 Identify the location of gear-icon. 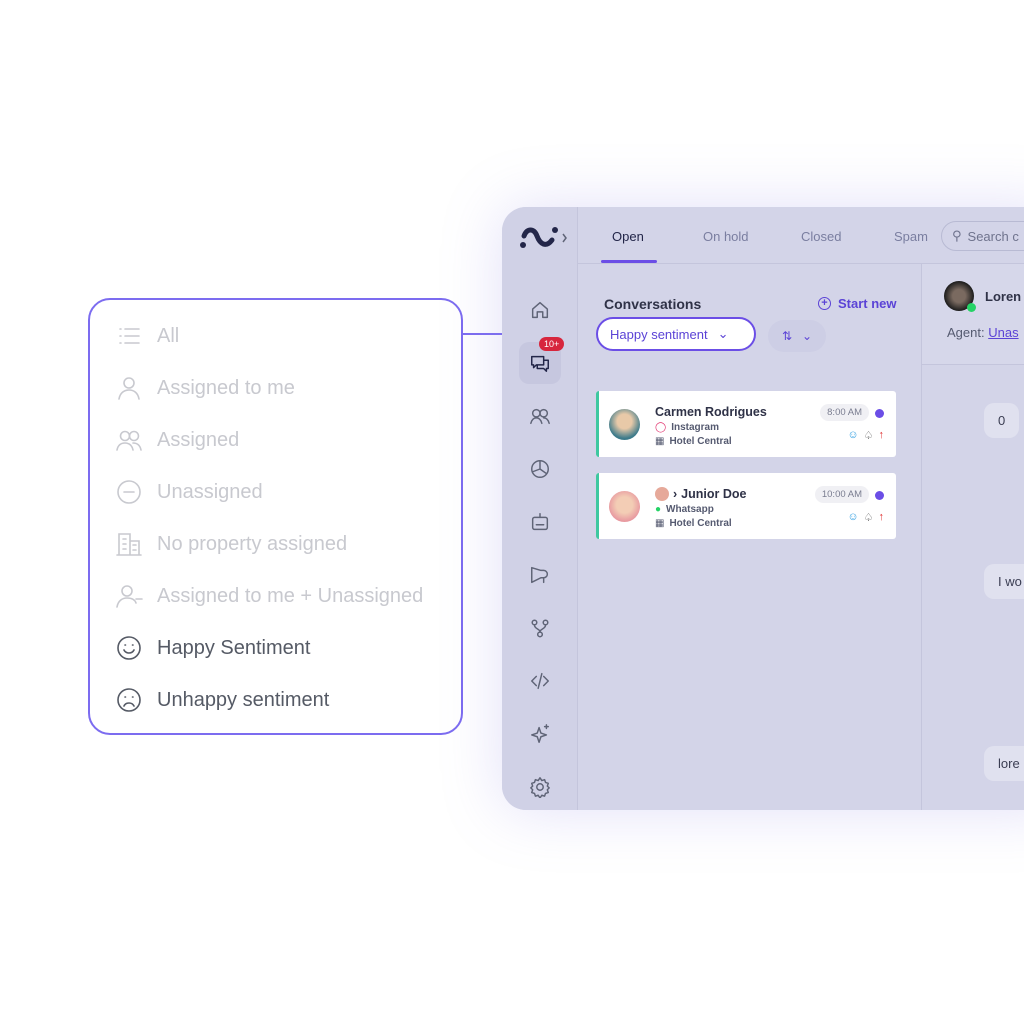
(540, 787).